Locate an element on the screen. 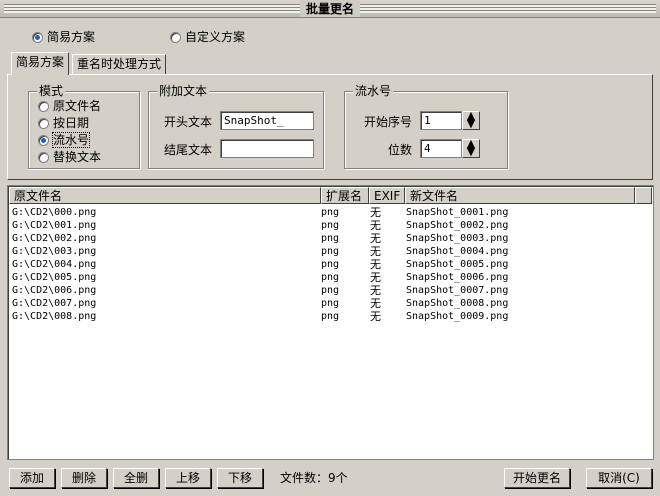 The width and height of the screenshot is (660, 496). cell-new-name: SnapShot_0006.png is located at coordinates (457, 277).